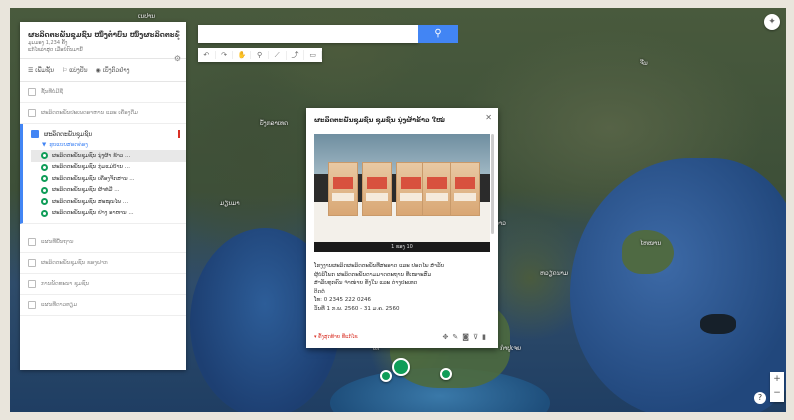 This screenshot has width=794, height=420. Describe the element at coordinates (44, 70) in the screenshot. I see `add-layer-label: ເພີ່ມຊັ້ນ` at that location.